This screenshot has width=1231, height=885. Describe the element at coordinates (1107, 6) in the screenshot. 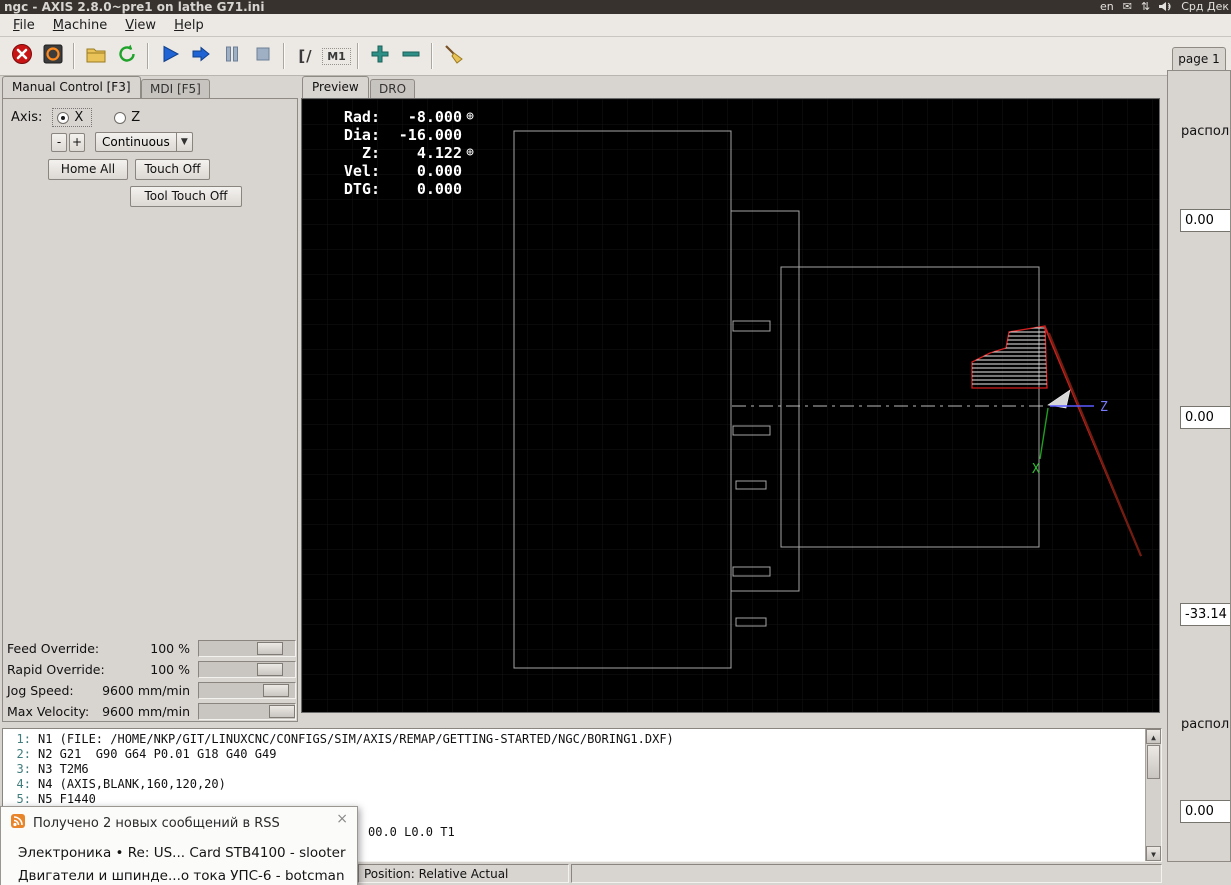

I see `keyboard-layout-indicator: en` at that location.